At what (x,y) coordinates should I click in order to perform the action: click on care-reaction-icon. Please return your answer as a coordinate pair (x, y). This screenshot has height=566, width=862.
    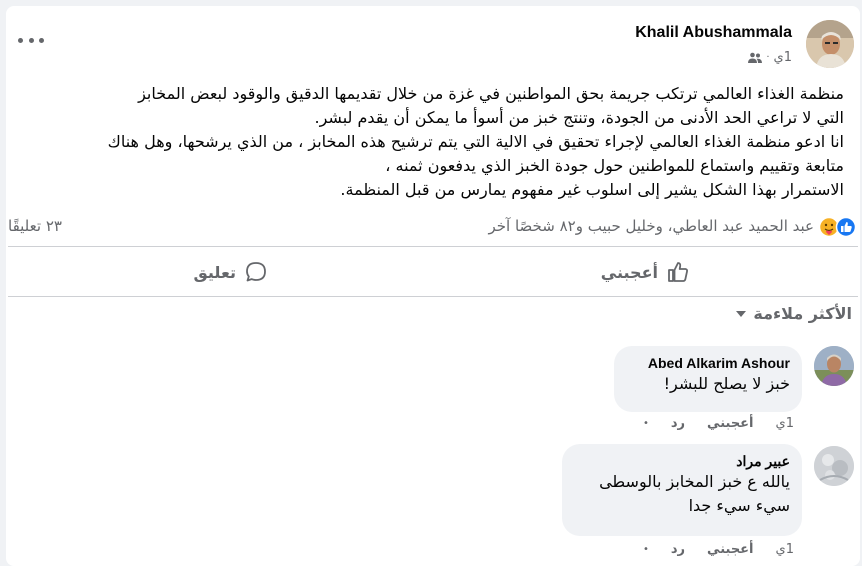
    Looking at the image, I should click on (829, 227).